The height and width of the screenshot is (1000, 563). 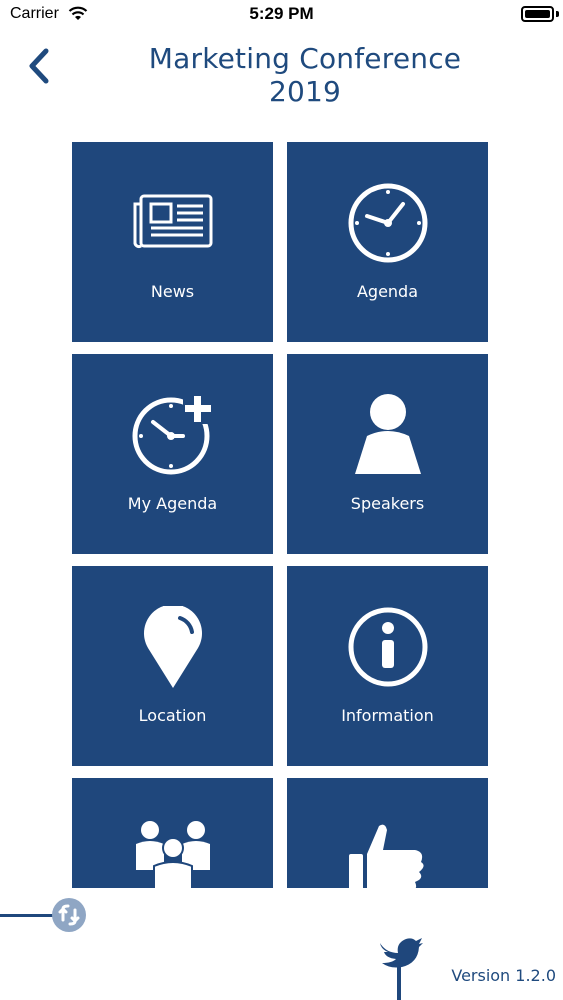 What do you see at coordinates (172, 503) in the screenshot?
I see `tile-label: My Agenda` at bounding box center [172, 503].